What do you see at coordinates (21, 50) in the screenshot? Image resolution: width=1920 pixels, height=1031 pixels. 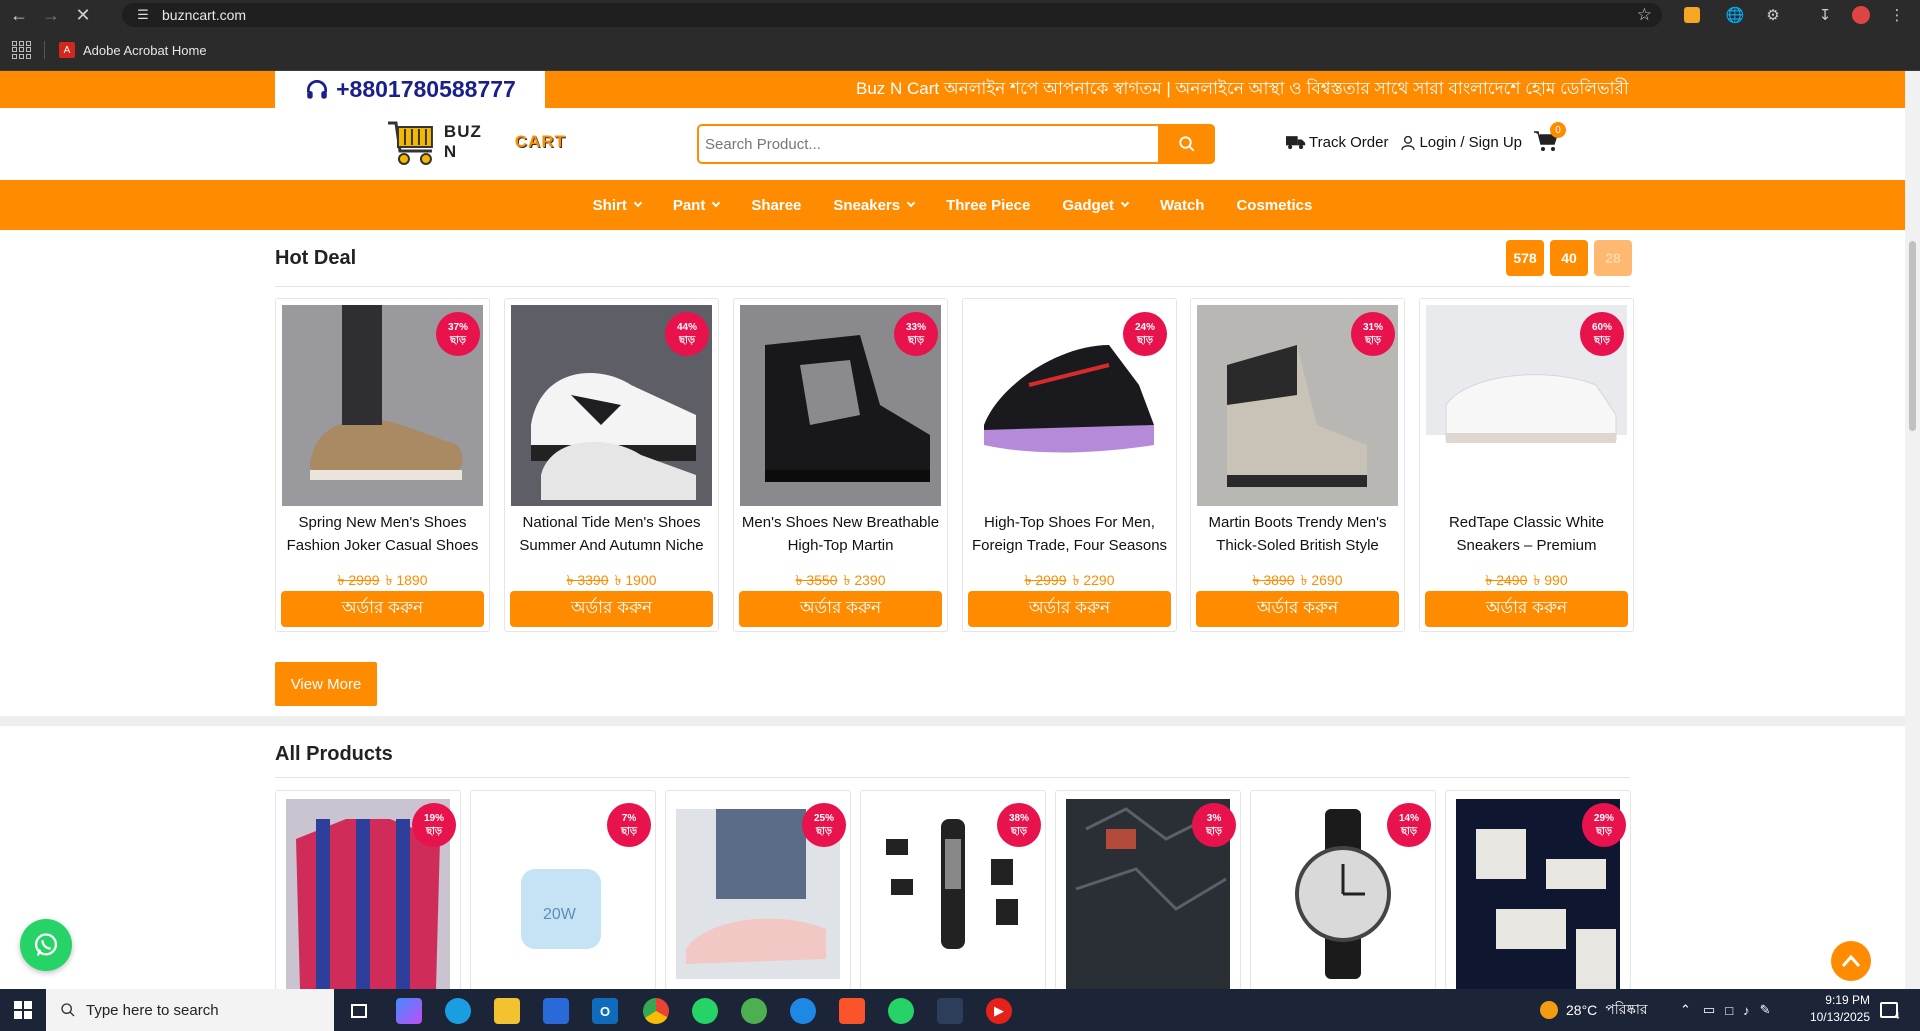 I see `apps-grid-icon` at bounding box center [21, 50].